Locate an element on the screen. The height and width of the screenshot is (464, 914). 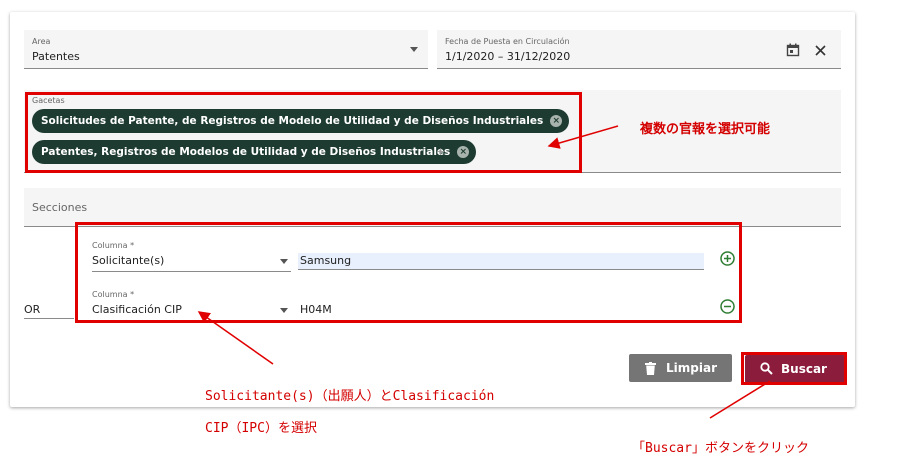
criteria-note-line1: Solicitante(s)（出願人）とClasificación is located at coordinates (350, 396).